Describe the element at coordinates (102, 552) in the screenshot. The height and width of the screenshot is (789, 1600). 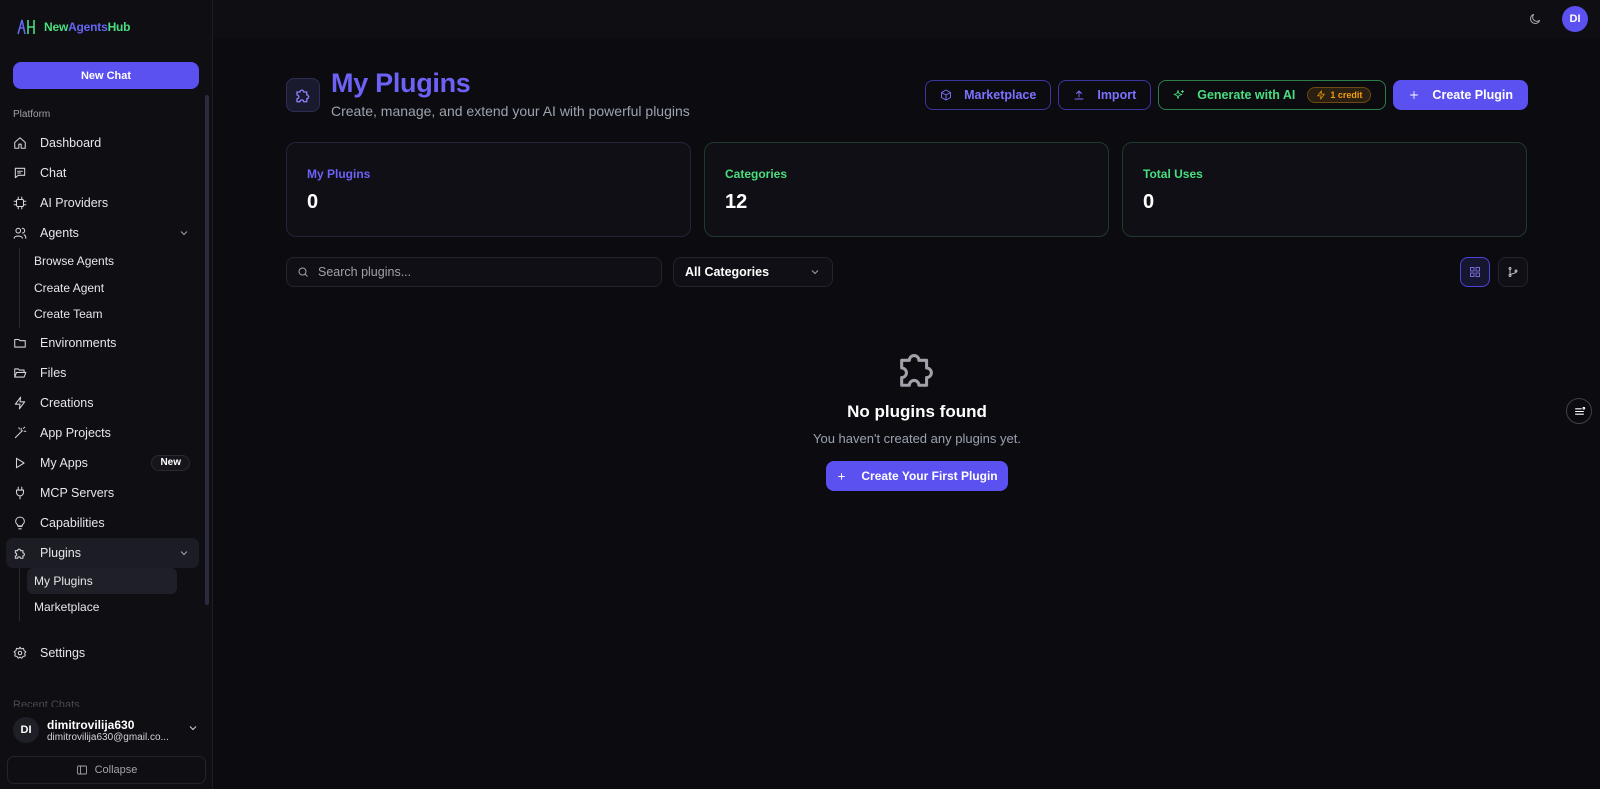
I see `sidebar-item-plugins: Plugins` at that location.